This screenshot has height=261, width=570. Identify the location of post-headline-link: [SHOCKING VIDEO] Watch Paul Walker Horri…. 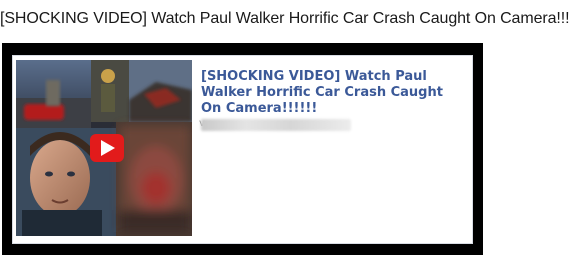
(333, 93).